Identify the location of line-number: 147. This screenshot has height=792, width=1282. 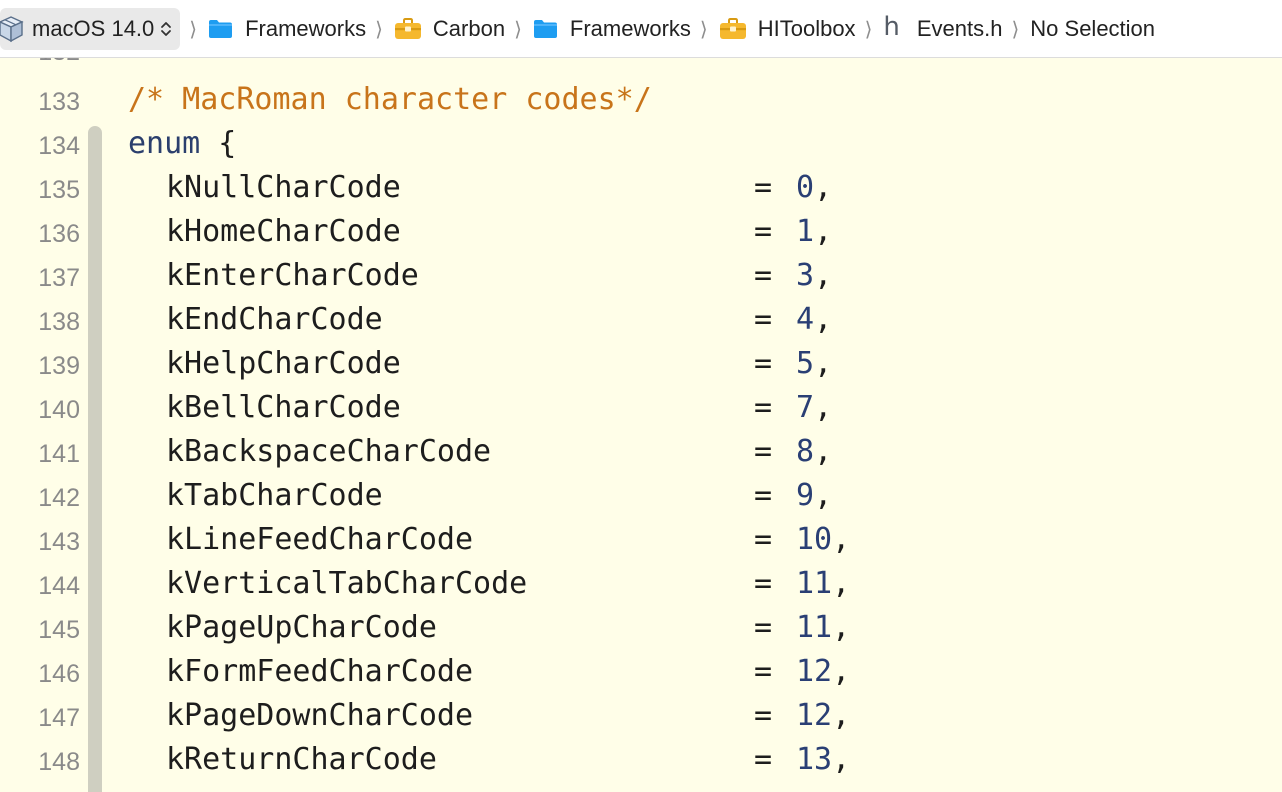
(59, 718).